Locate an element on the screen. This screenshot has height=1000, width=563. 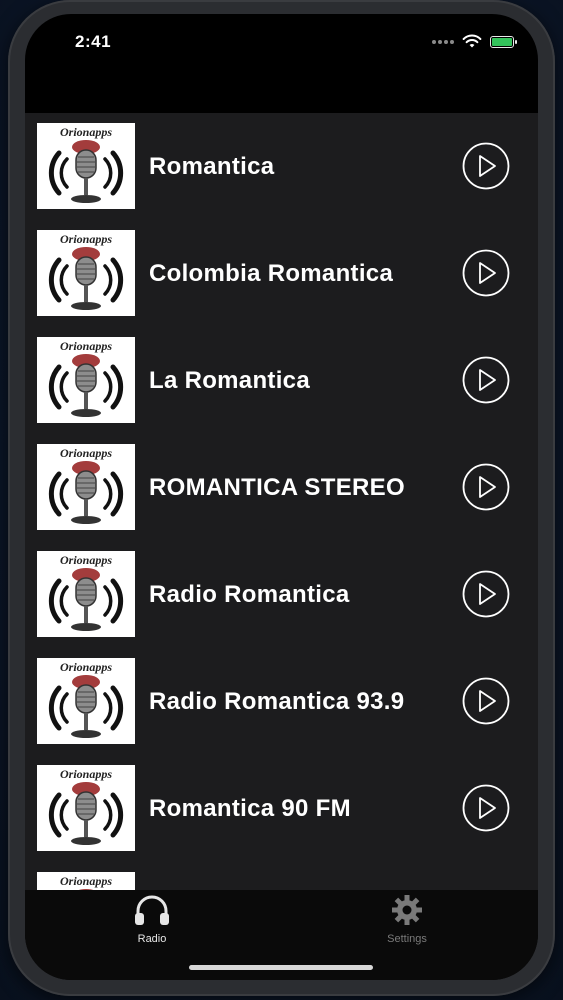
station-row: Orionapps La Romantica is located at coordinates (281, 380).